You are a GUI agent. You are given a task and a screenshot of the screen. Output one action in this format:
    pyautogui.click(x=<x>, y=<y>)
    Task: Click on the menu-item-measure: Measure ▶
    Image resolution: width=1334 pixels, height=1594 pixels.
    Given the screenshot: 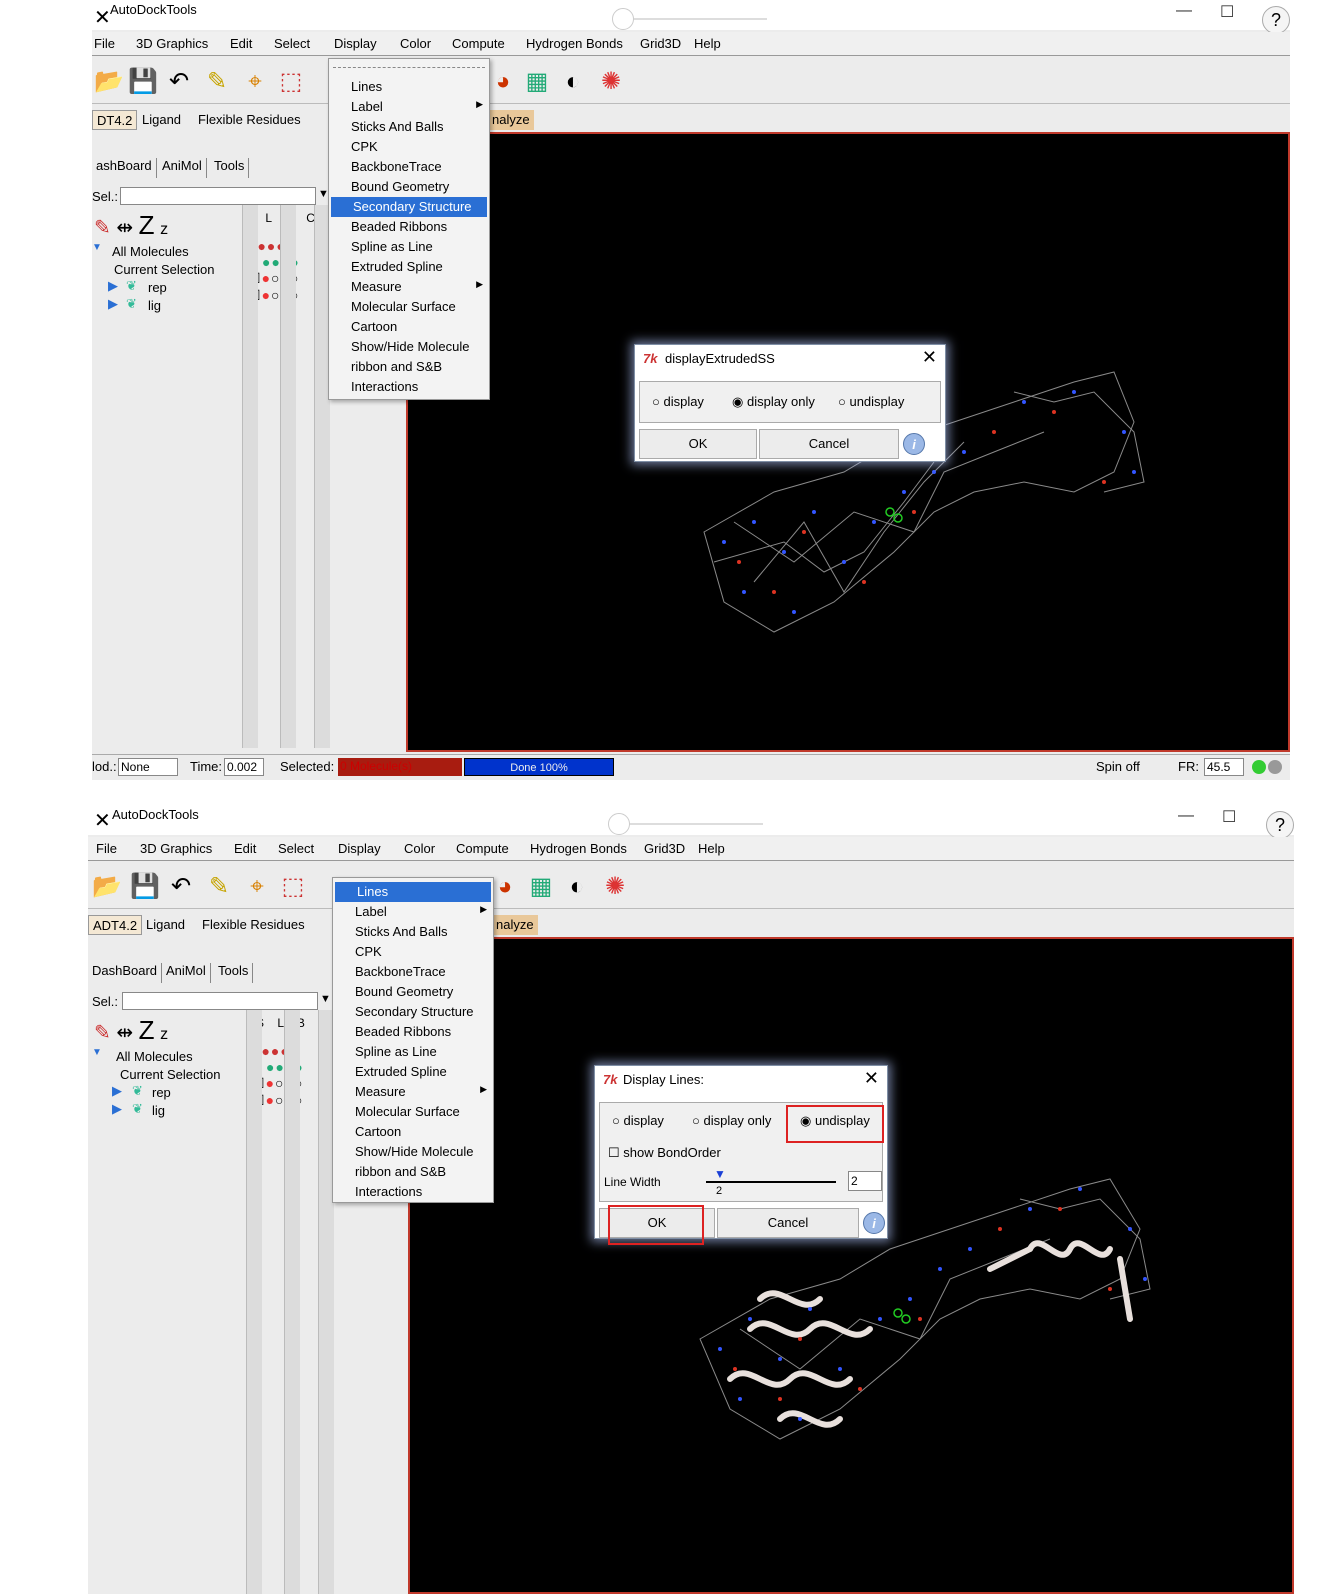 What is the action you would take?
    pyautogui.click(x=409, y=287)
    